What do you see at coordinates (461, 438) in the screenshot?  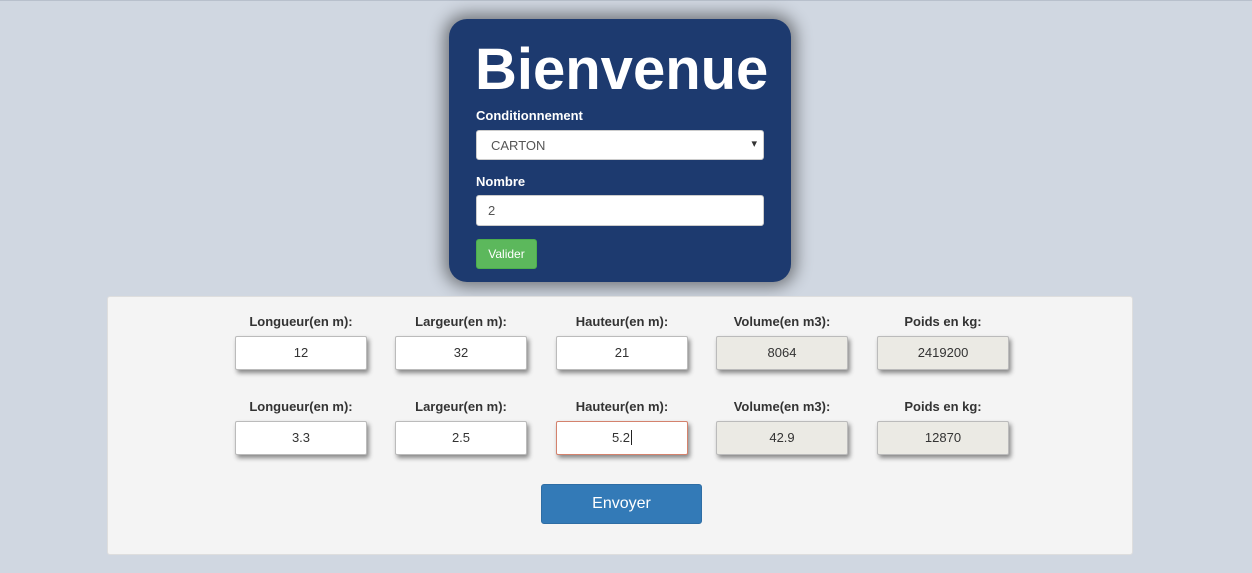 I see `largeur-input-2: 2.5` at bounding box center [461, 438].